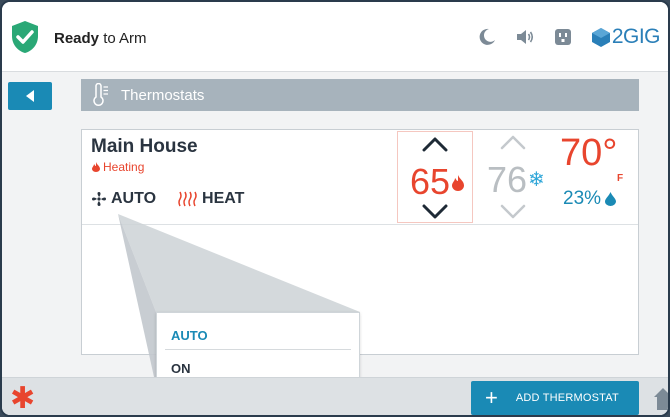  What do you see at coordinates (360, 224) in the screenshot?
I see `card-divider` at bounding box center [360, 224].